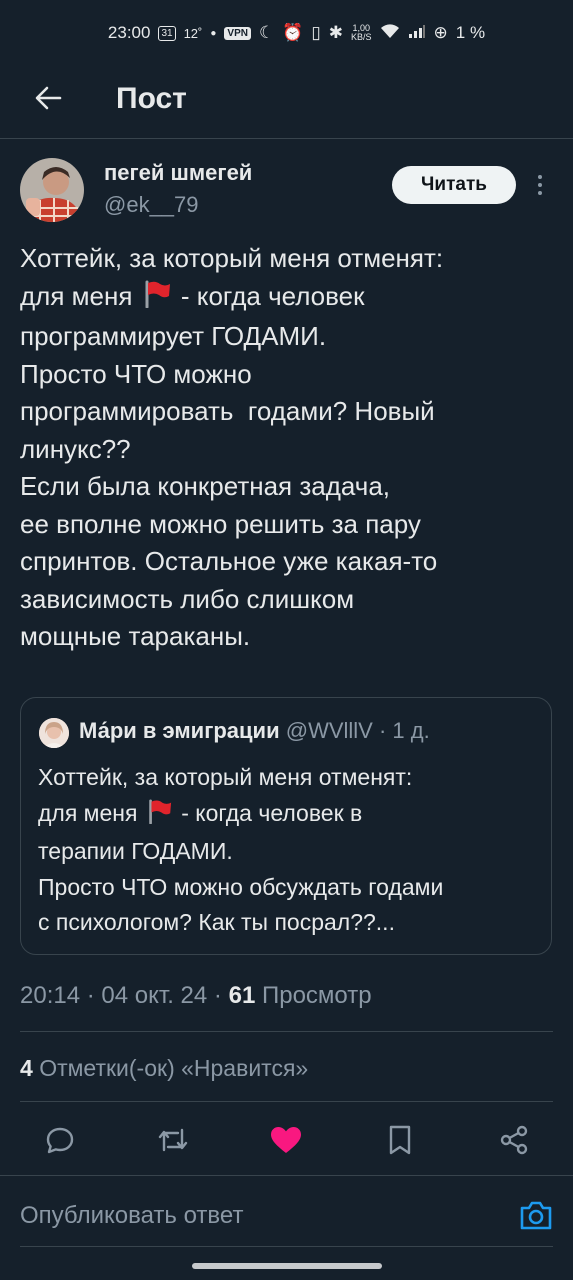 Image resolution: width=573 pixels, height=1280 pixels. Describe the element at coordinates (179, 730) in the screenshot. I see `quoted-author-name: Ма́ри в эмиграции` at that location.